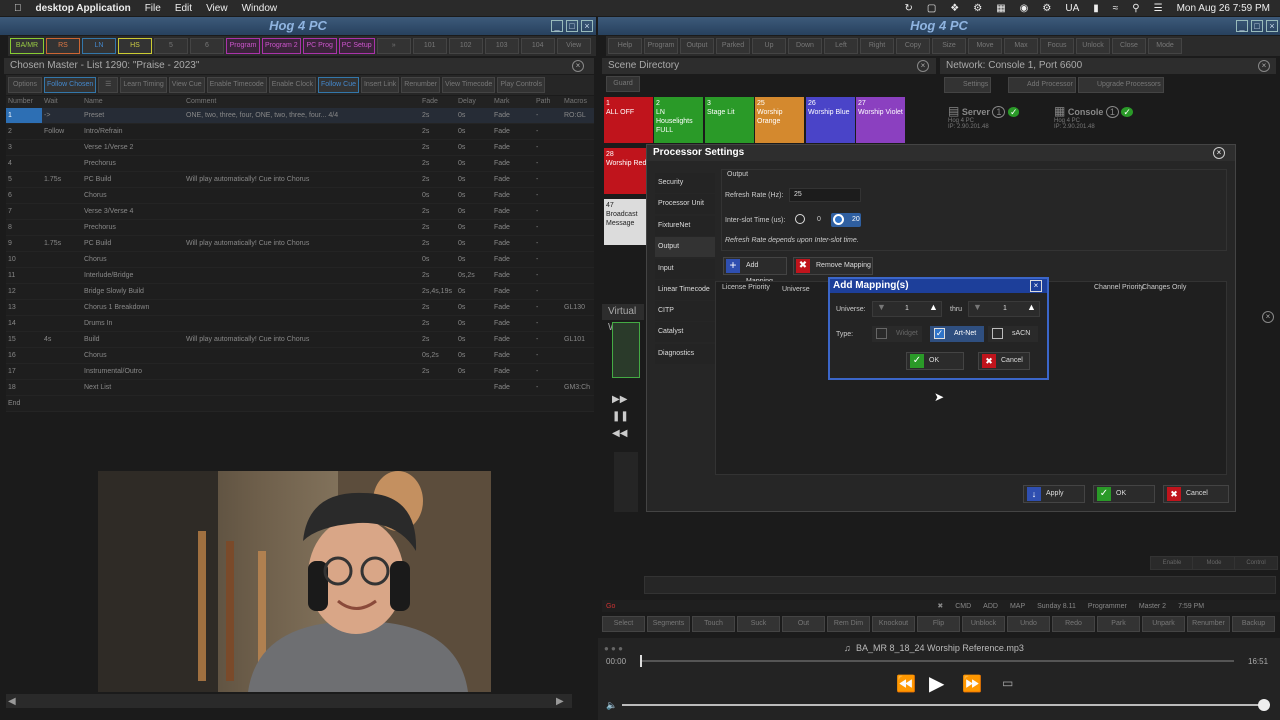 This screenshot has height=720, width=1280. What do you see at coordinates (1242, 26) in the screenshot?
I see `minimize-icon: _` at bounding box center [1242, 26].